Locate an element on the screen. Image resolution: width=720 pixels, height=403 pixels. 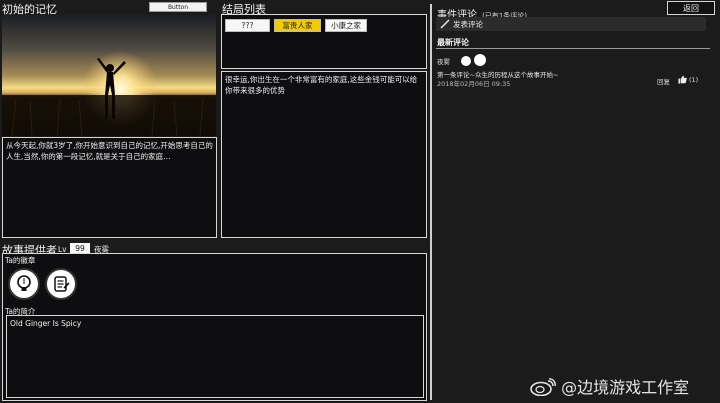
vertical-divider is located at coordinates (431, 202).